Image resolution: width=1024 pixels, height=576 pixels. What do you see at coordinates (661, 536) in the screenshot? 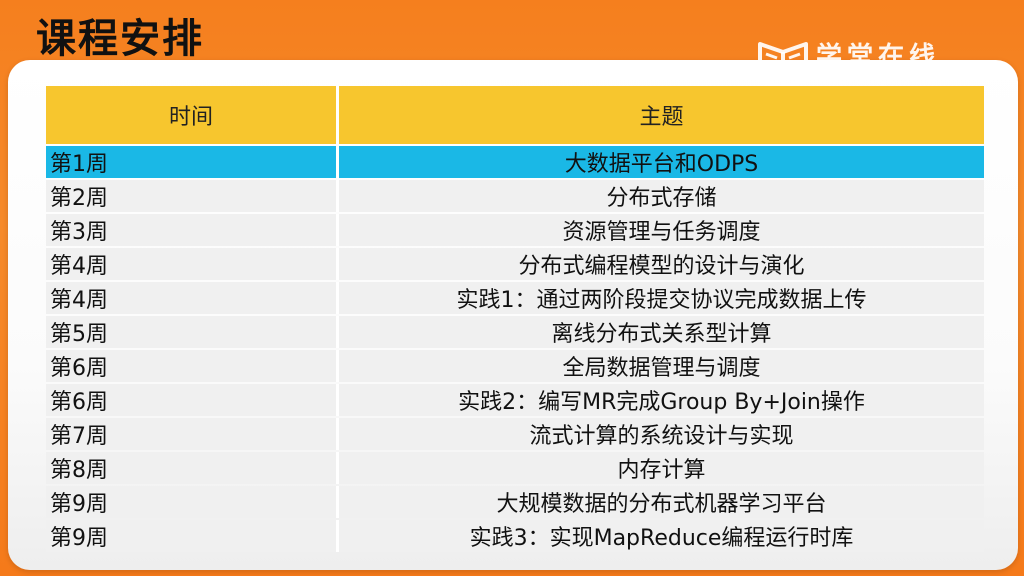
I see `topic-cell: 实践3：实现MapReduce编程运行时库` at bounding box center [661, 536].